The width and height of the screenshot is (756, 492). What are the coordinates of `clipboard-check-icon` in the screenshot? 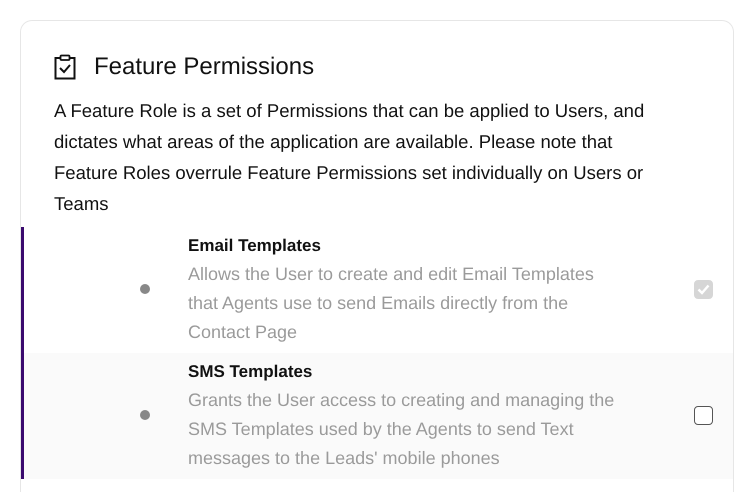 It's located at (65, 67).